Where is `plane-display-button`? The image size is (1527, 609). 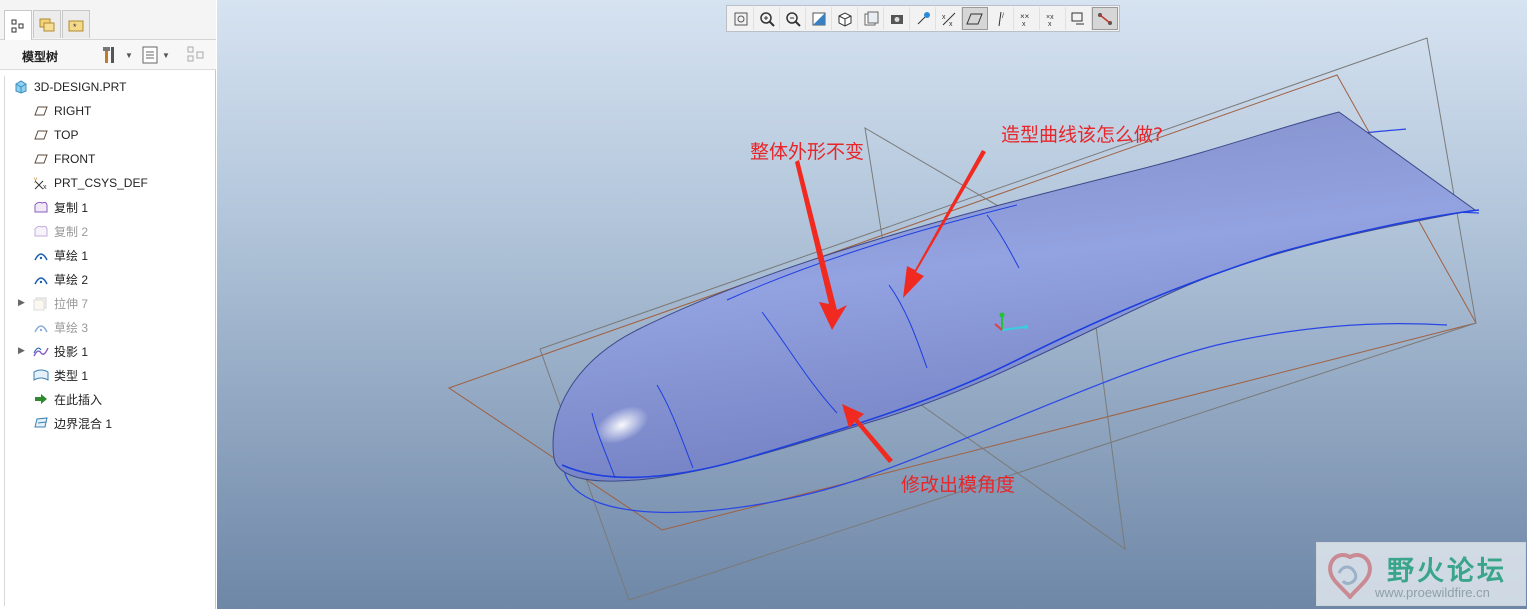
plane-display-button is located at coordinates (975, 18).